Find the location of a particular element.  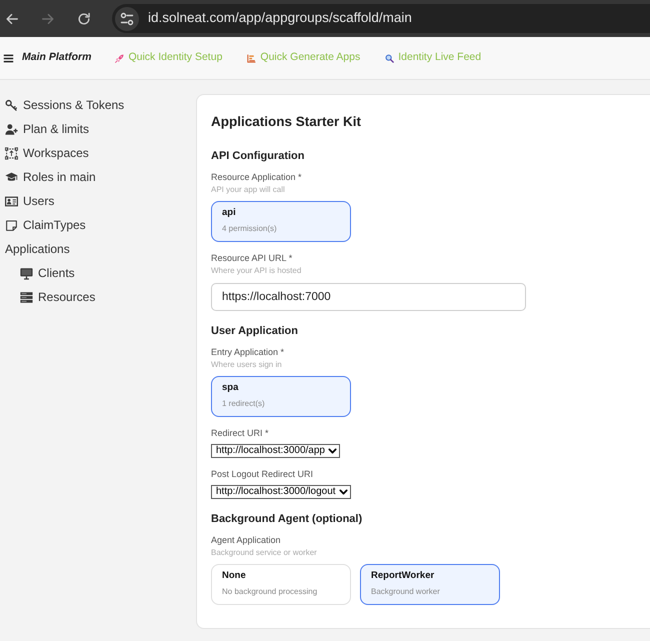

section-heading: User Application is located at coordinates (254, 331).